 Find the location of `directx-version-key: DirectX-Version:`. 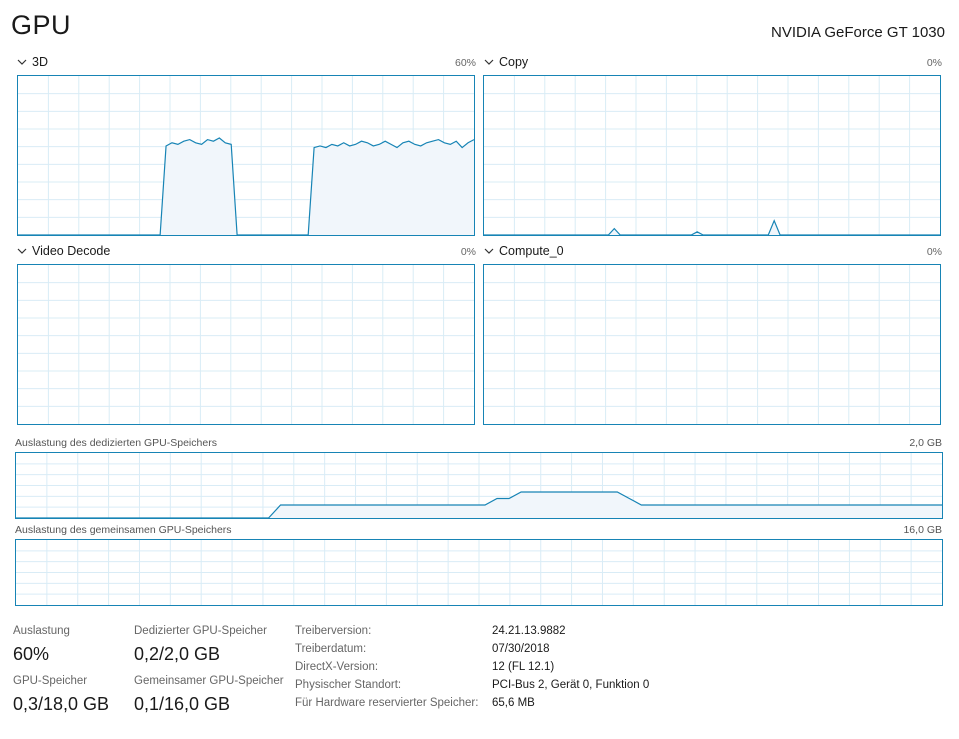

directx-version-key: DirectX-Version: is located at coordinates (337, 667).